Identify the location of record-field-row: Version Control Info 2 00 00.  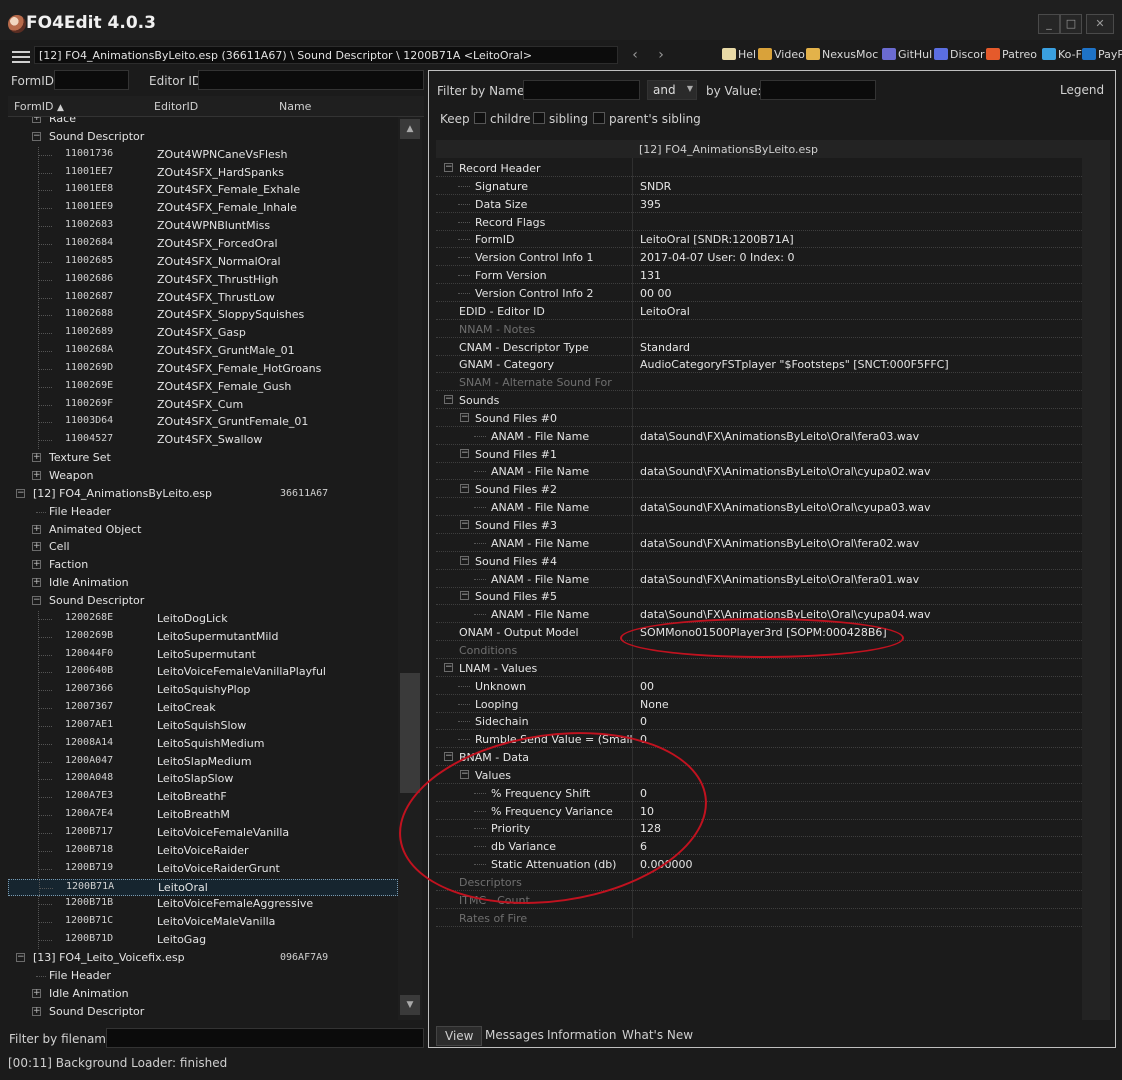
(759, 293).